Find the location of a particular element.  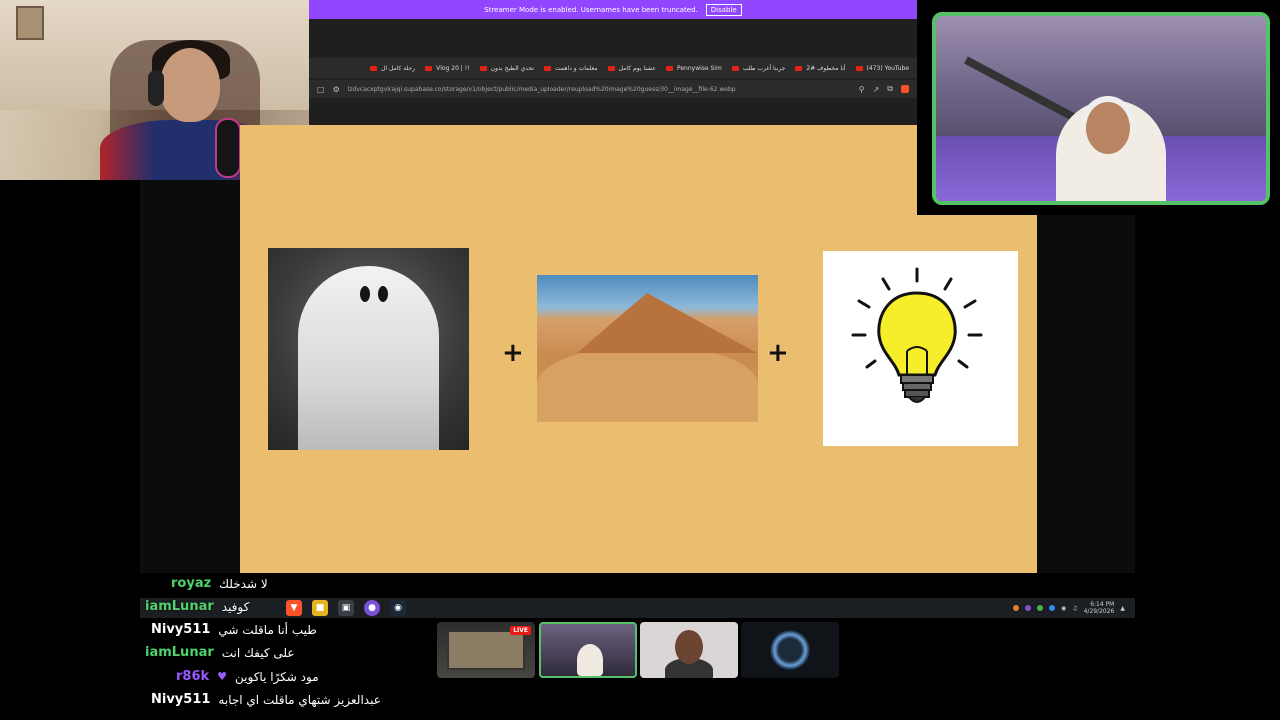

wifi-icon: ◉ is located at coordinates (1063, 608).